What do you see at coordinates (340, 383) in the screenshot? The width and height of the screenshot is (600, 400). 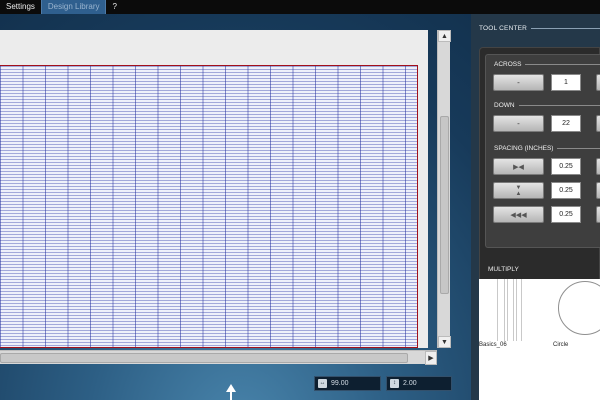 I see `width-readout-value: 99.00` at bounding box center [340, 383].